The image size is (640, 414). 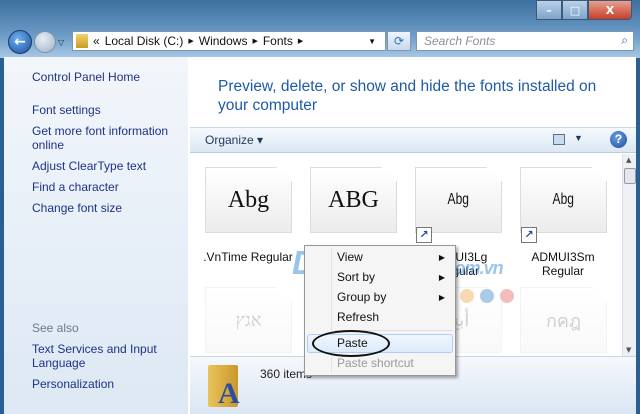 I want to click on menu-item-view: View ▶, so click(x=380, y=257).